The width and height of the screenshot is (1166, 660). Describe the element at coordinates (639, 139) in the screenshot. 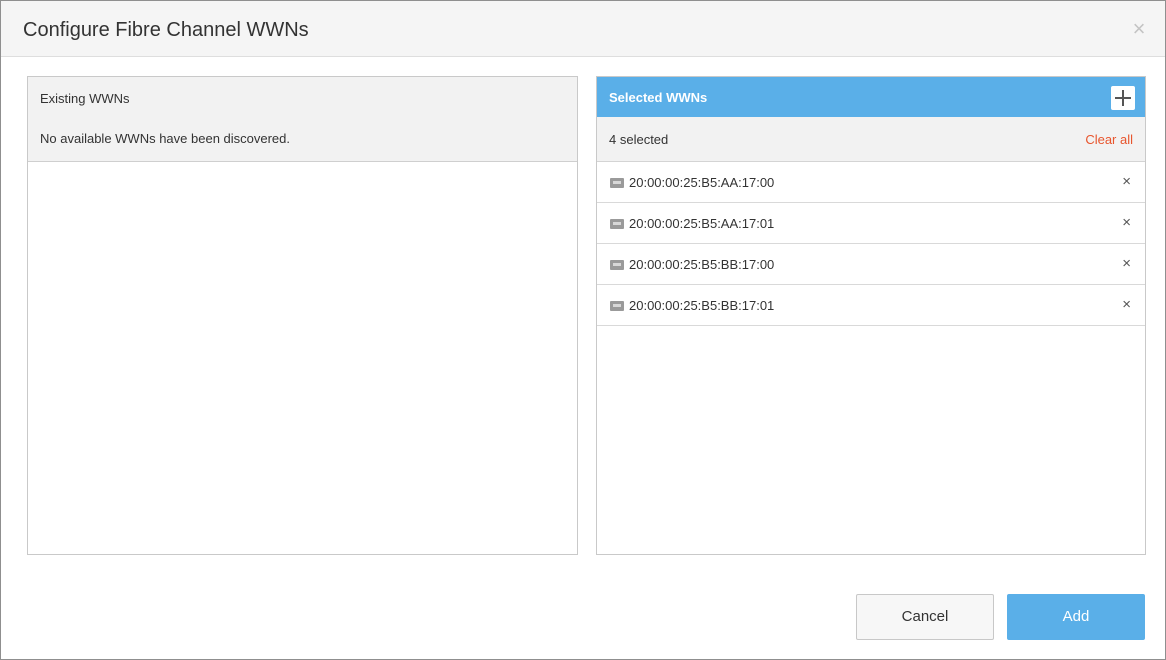

I see `selected-count: 4 selected` at that location.